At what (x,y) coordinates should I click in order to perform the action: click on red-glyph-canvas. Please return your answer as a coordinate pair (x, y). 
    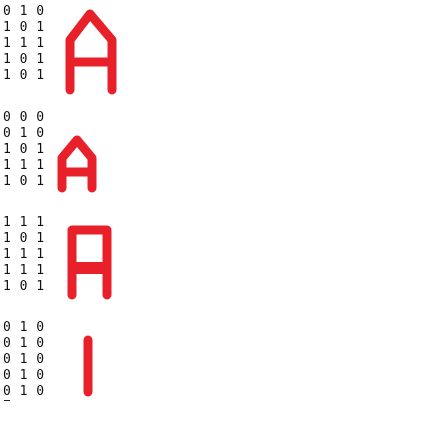
    Looking at the image, I should click on (87, 203).